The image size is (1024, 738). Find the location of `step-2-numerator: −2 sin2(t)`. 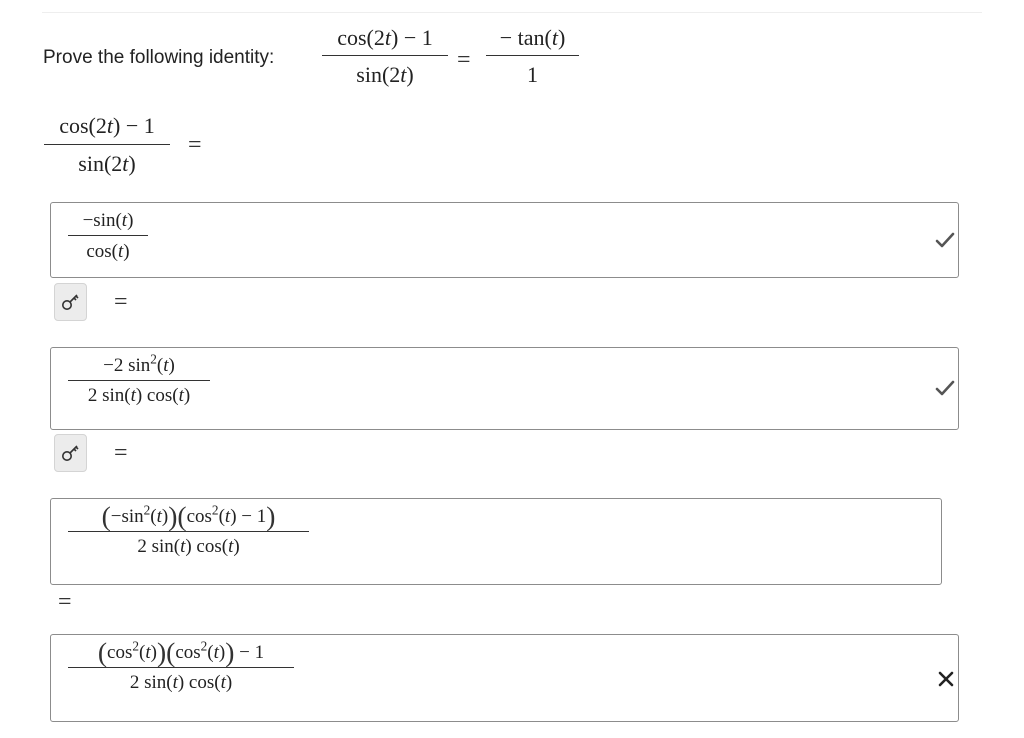

step-2-numerator: −2 sin2(t) is located at coordinates (139, 363).